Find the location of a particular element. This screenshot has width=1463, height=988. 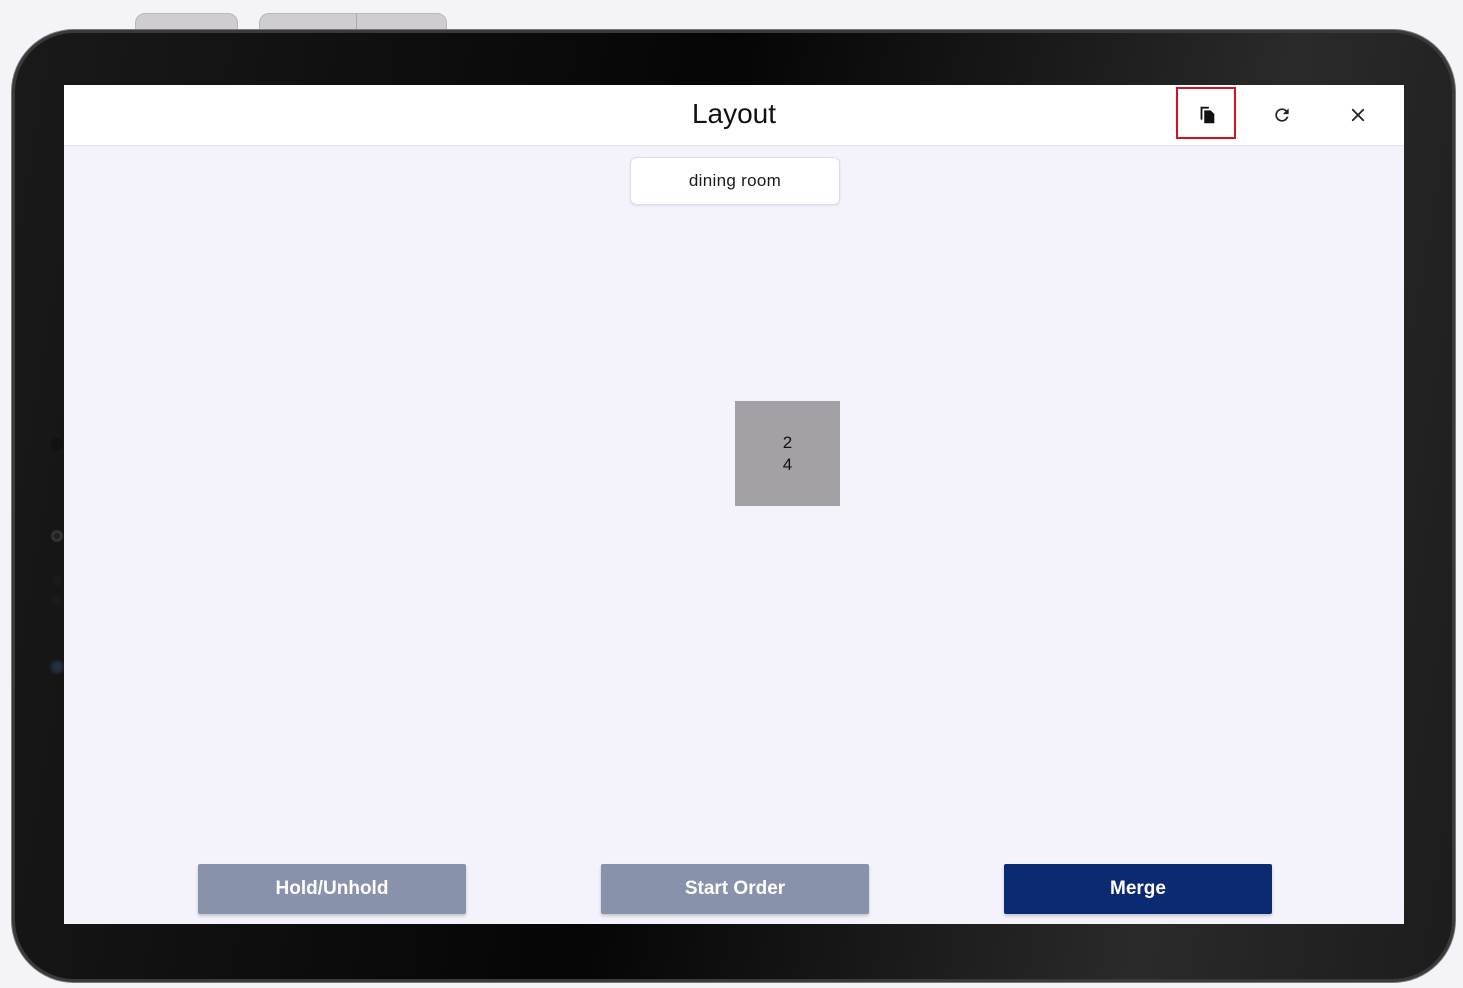

refresh-icon is located at coordinates (1282, 115).